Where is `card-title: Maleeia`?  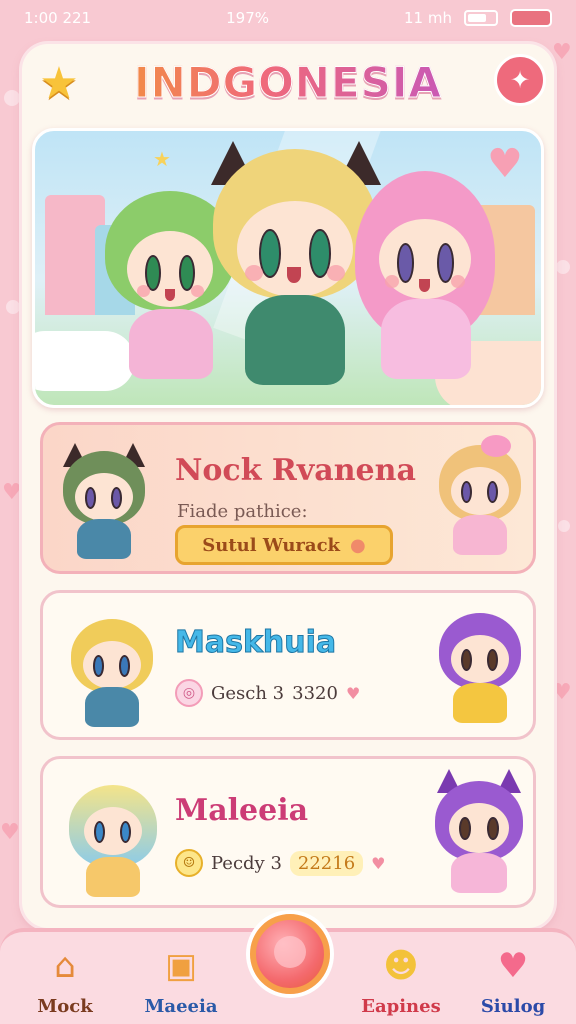 card-title: Maleeia is located at coordinates (242, 810).